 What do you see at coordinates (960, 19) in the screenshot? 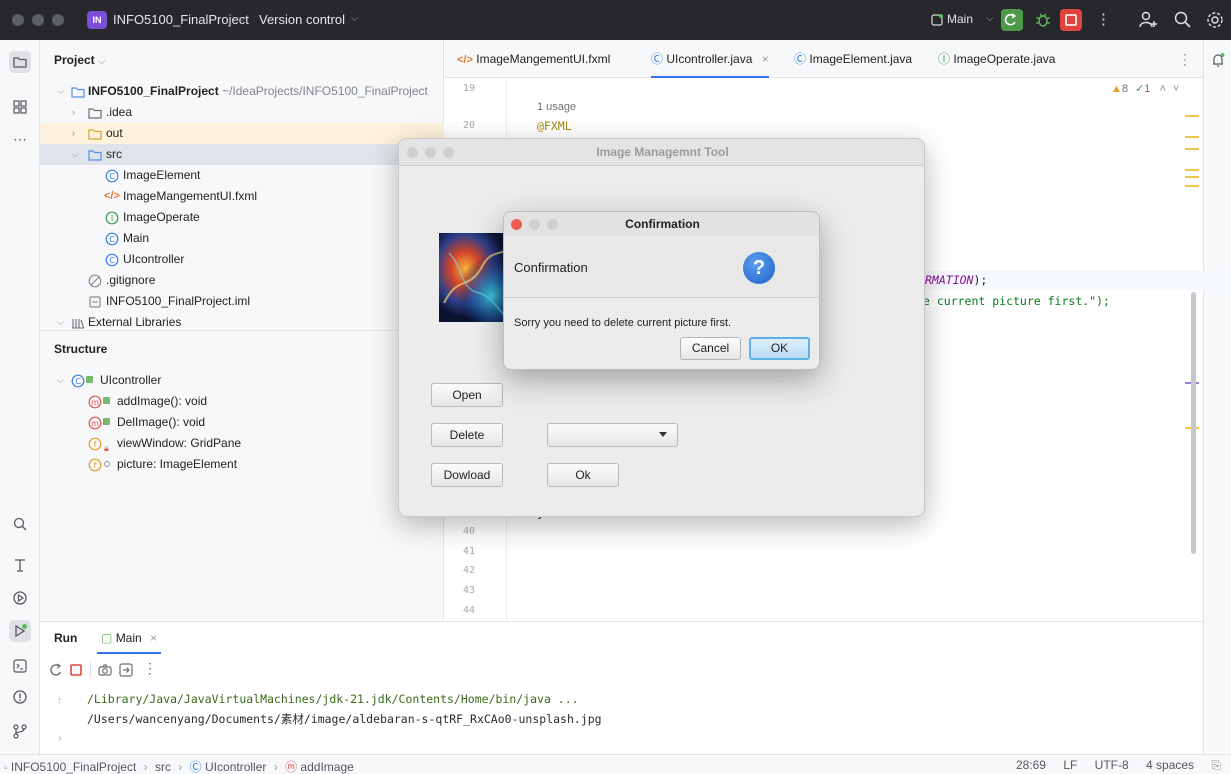
I see `run-config-selector: Main` at bounding box center [960, 19].